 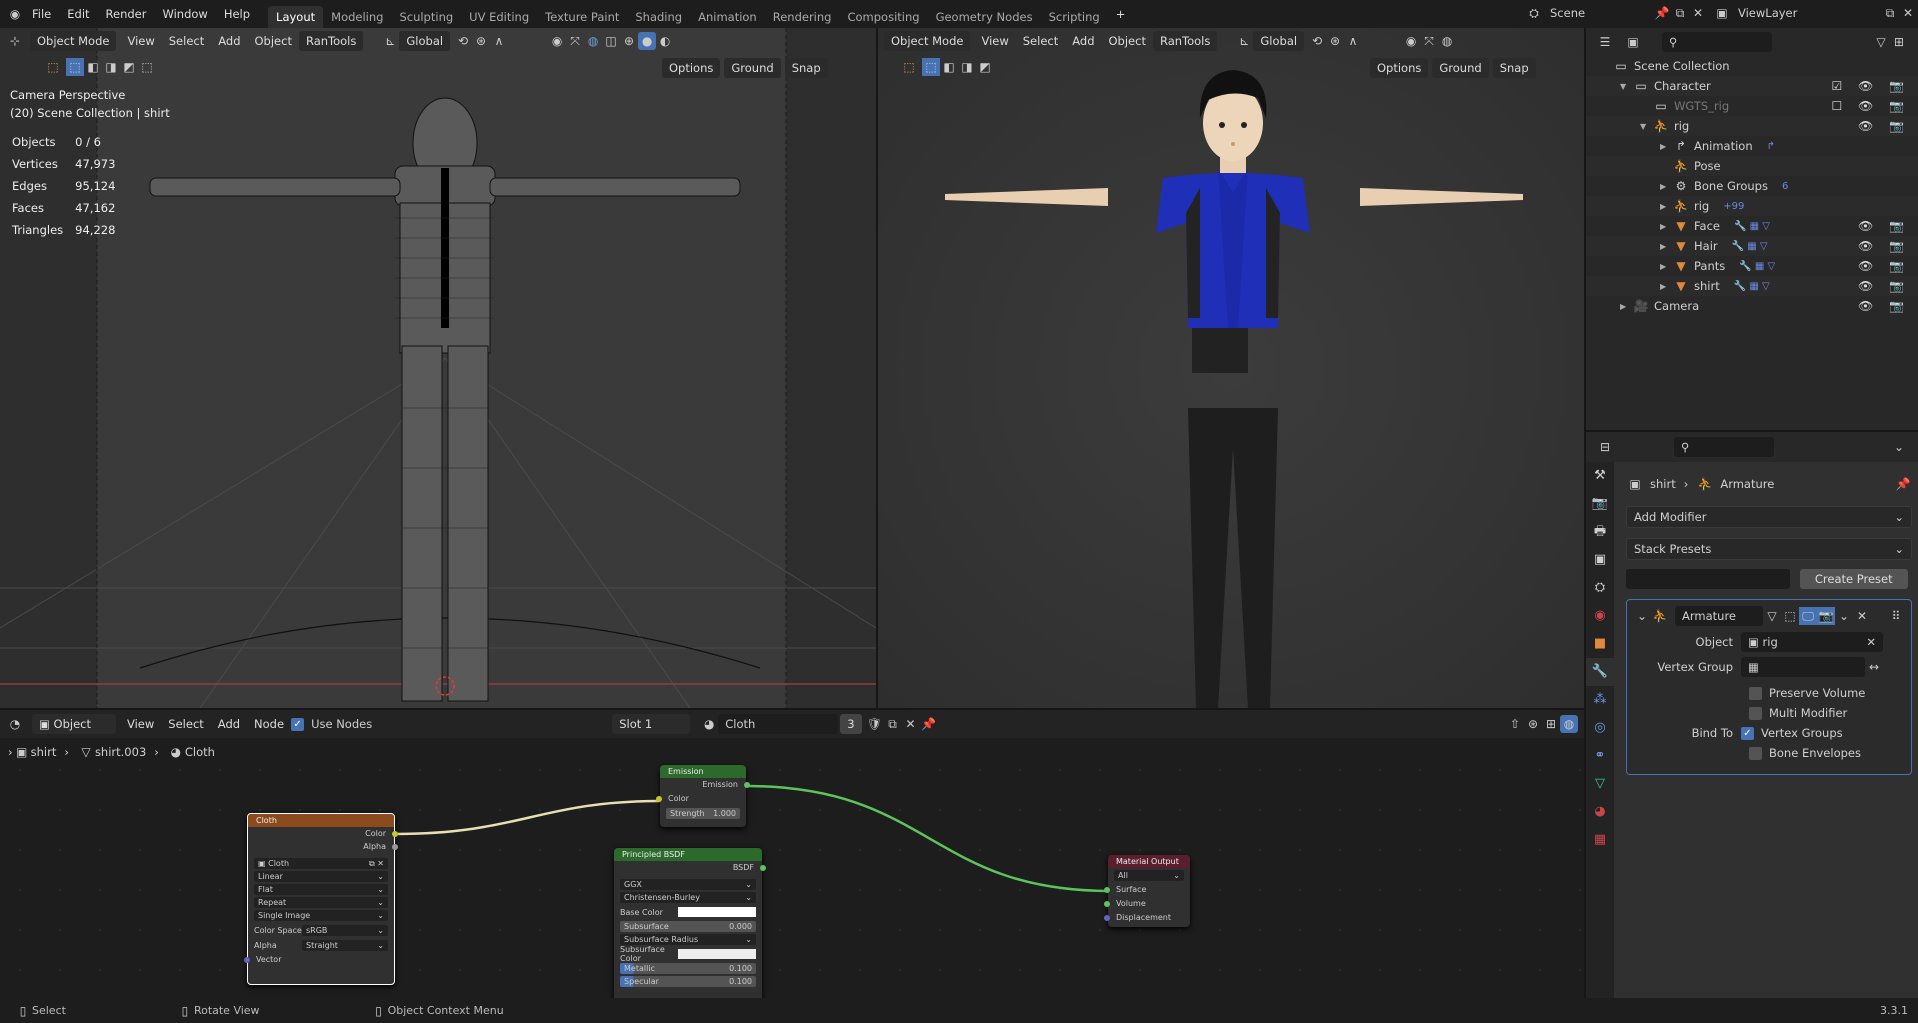 What do you see at coordinates (611, 41) in the screenshot?
I see `xray-icon: ◫` at bounding box center [611, 41].